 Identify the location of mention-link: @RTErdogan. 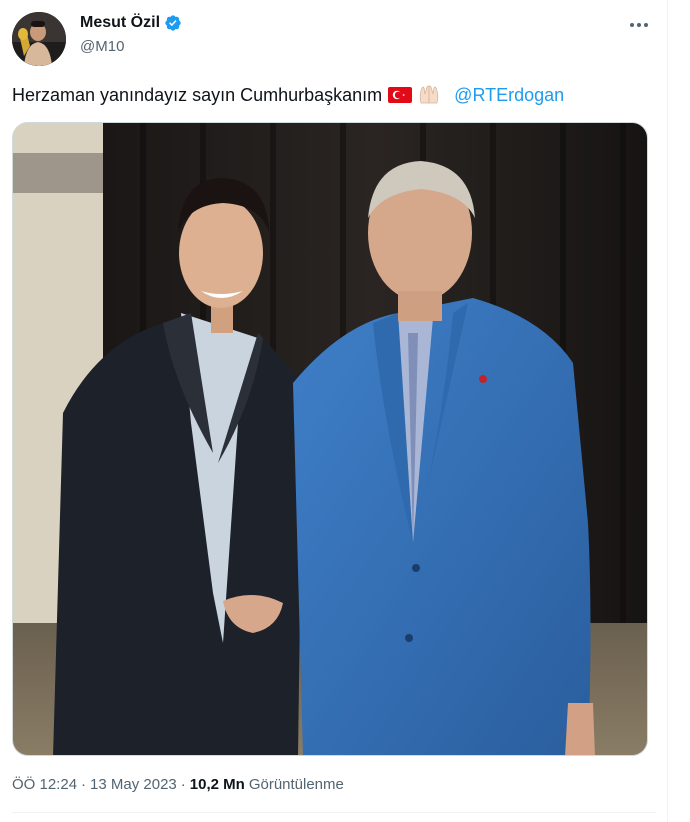
(509, 95).